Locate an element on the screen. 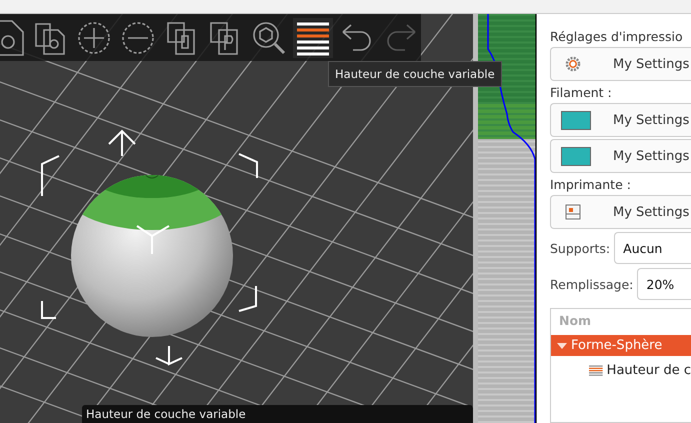 The image size is (691, 423). supports-label: Supports: is located at coordinates (580, 248).